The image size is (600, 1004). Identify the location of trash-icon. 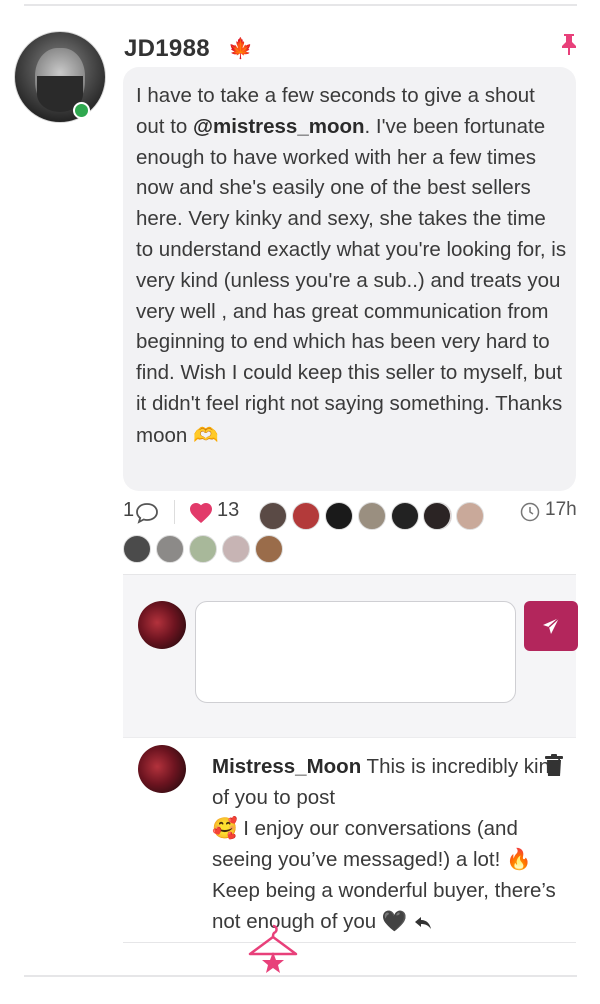
(554, 765).